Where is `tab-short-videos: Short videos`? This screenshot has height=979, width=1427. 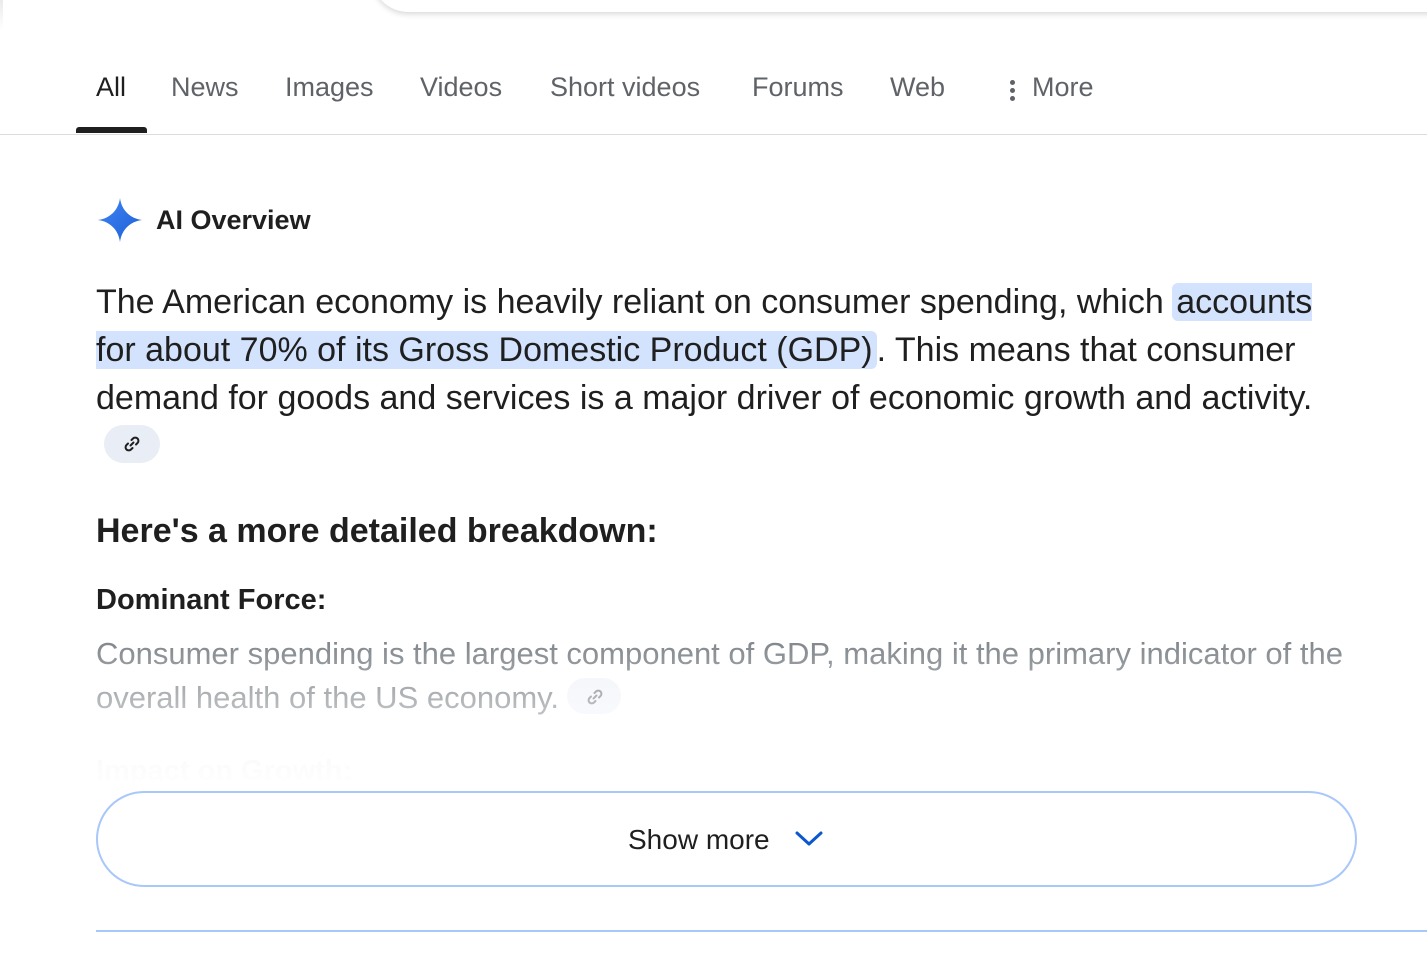 tab-short-videos: Short videos is located at coordinates (625, 87).